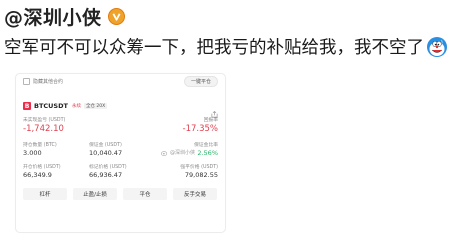  What do you see at coordinates (214, 48) in the screenshot?
I see `post-text: 空军可不可以众筹一下，把我亏的补贴给我，我不空了` at bounding box center [214, 48].